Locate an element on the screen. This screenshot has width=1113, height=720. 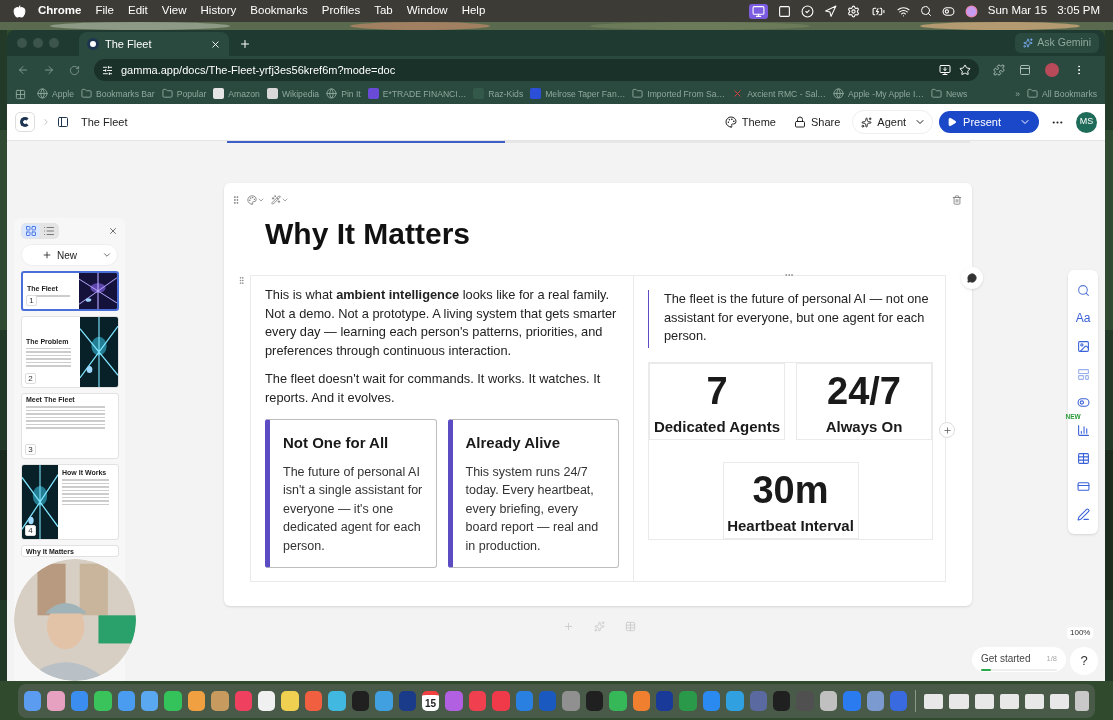
menu-item: Edit is located at coordinates (138, 11).